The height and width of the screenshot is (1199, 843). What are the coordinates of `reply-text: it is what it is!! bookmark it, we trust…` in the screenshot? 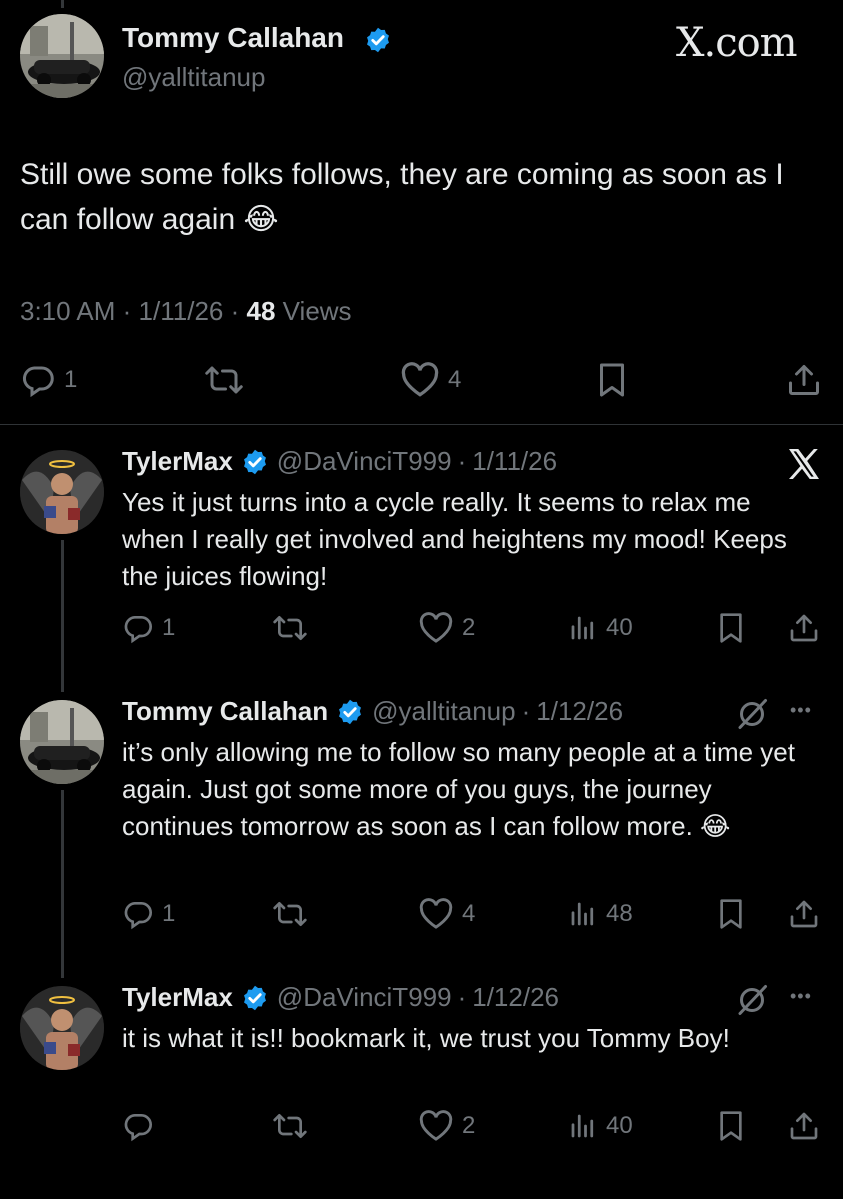 It's located at (426, 1038).